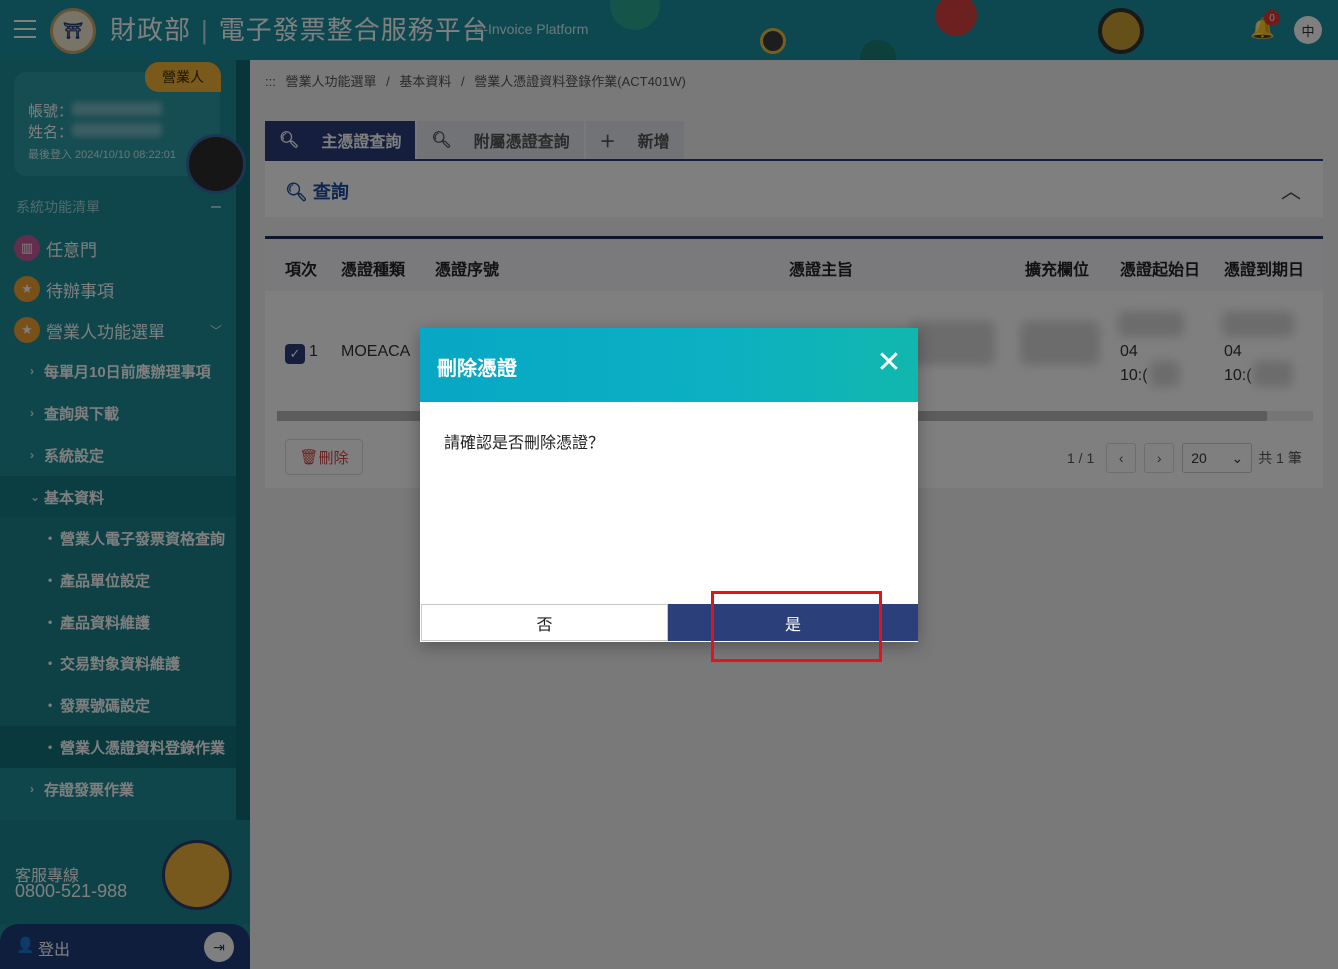  Describe the element at coordinates (793, 622) in the screenshot. I see `yes-button: 是` at that location.